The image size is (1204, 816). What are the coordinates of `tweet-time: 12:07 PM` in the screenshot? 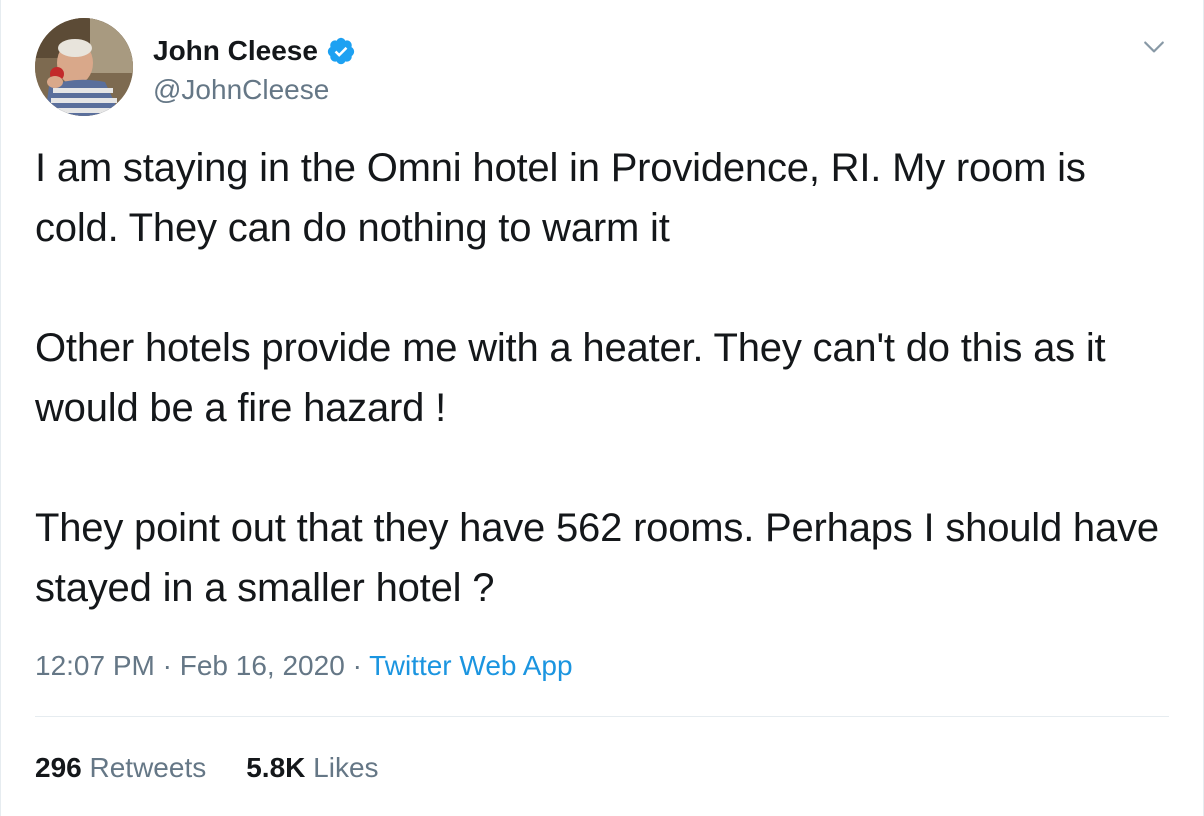 It's located at (95, 665).